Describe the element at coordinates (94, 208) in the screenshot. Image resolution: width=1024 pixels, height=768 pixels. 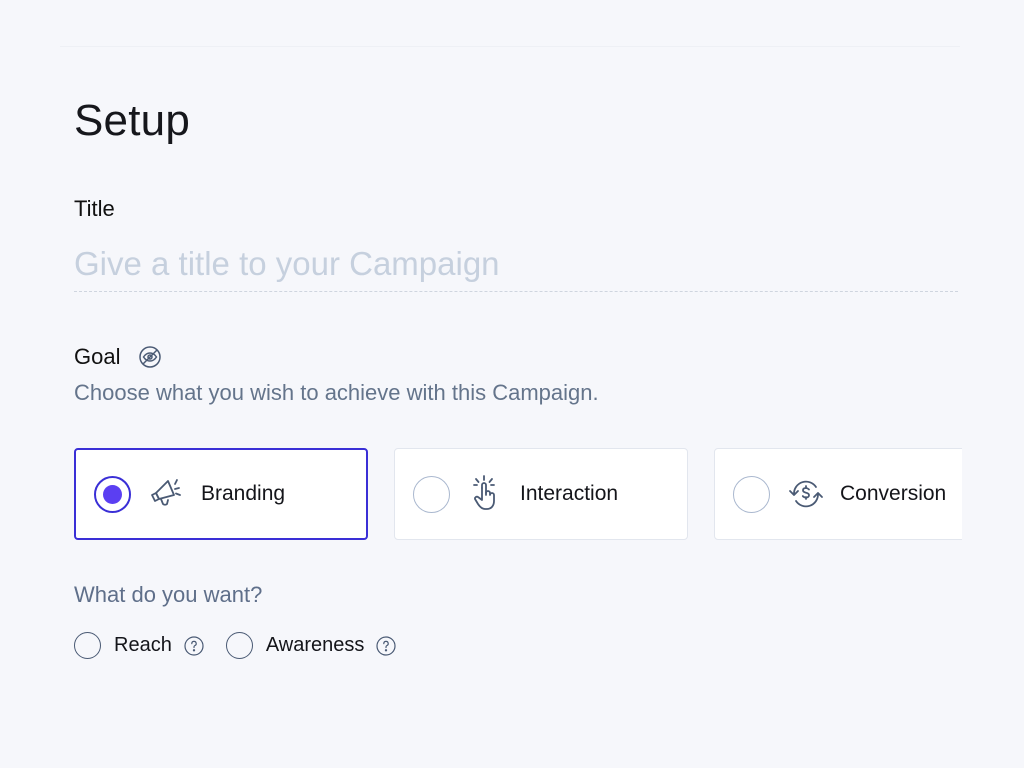
I see `title-label: Title` at that location.